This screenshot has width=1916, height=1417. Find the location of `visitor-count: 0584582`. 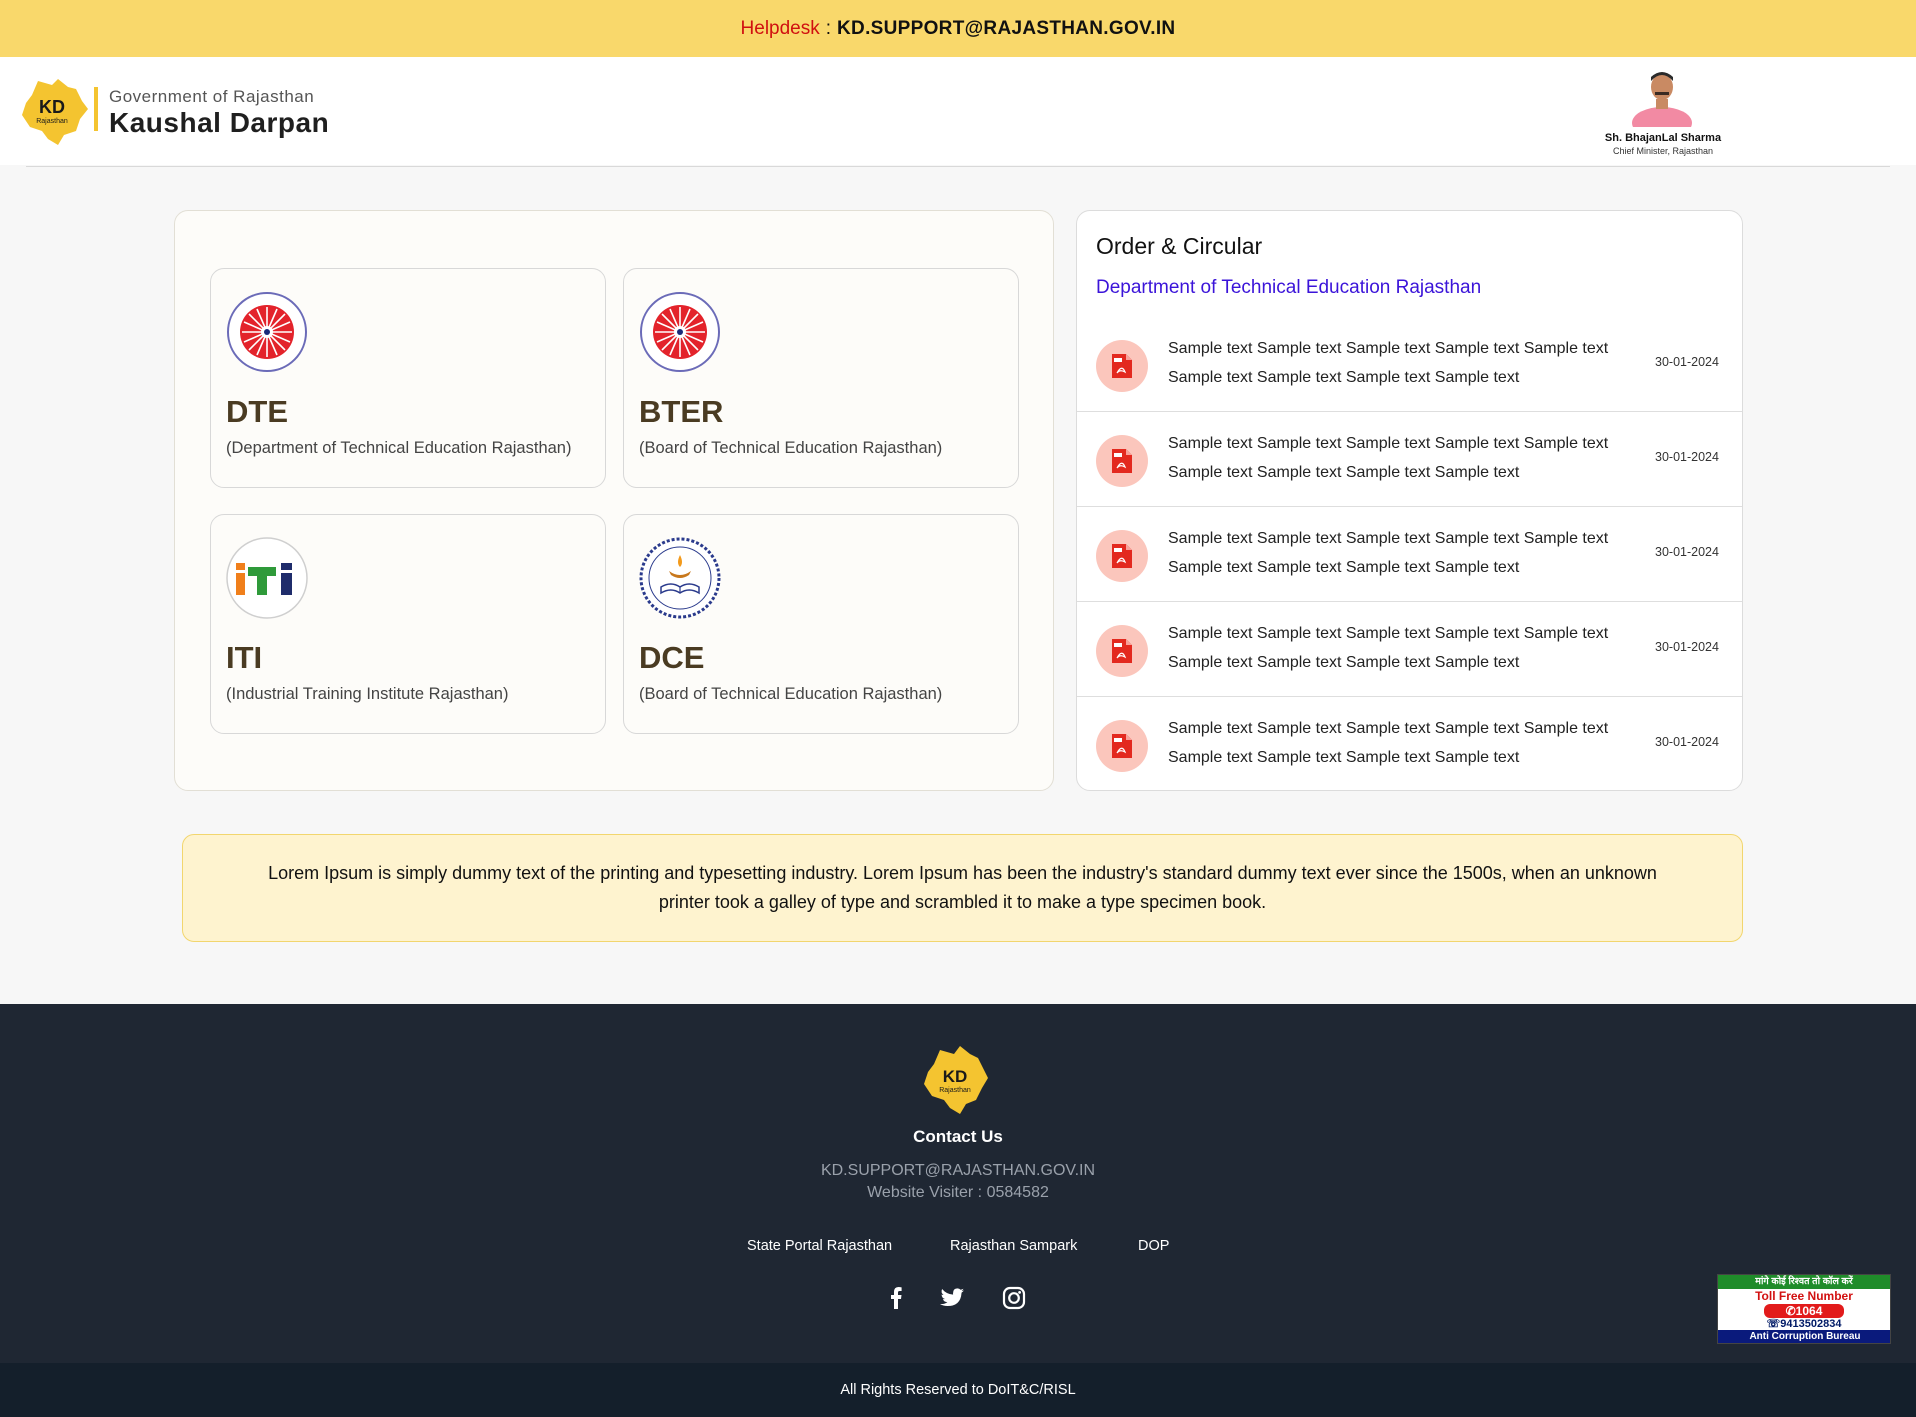

visitor-count: 0584582 is located at coordinates (1017, 1192).